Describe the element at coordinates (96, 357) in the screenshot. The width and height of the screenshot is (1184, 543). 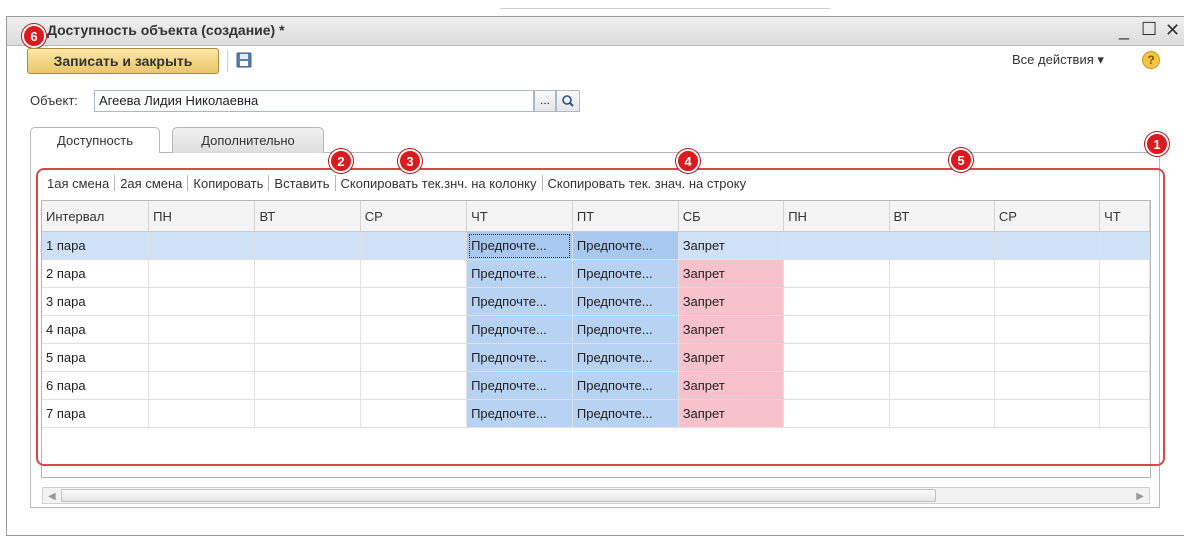
I see `interval-cell: 5 пара` at that location.